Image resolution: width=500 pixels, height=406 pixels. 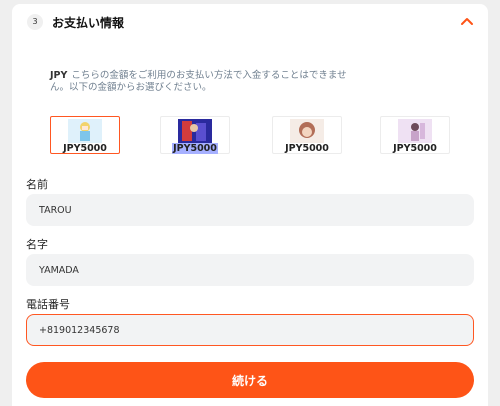 What do you see at coordinates (250, 380) in the screenshot?
I see `continue-button: 続ける` at bounding box center [250, 380].